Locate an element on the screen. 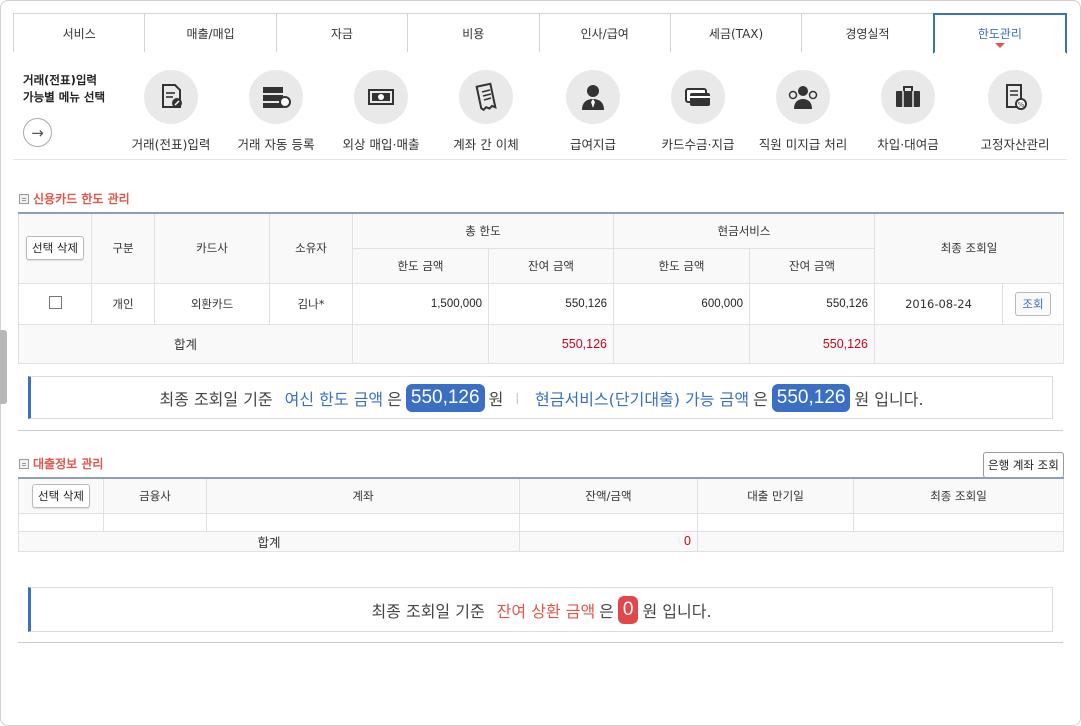  menu-item-credit-trade: 외상 매입·매출 is located at coordinates (381, 111).